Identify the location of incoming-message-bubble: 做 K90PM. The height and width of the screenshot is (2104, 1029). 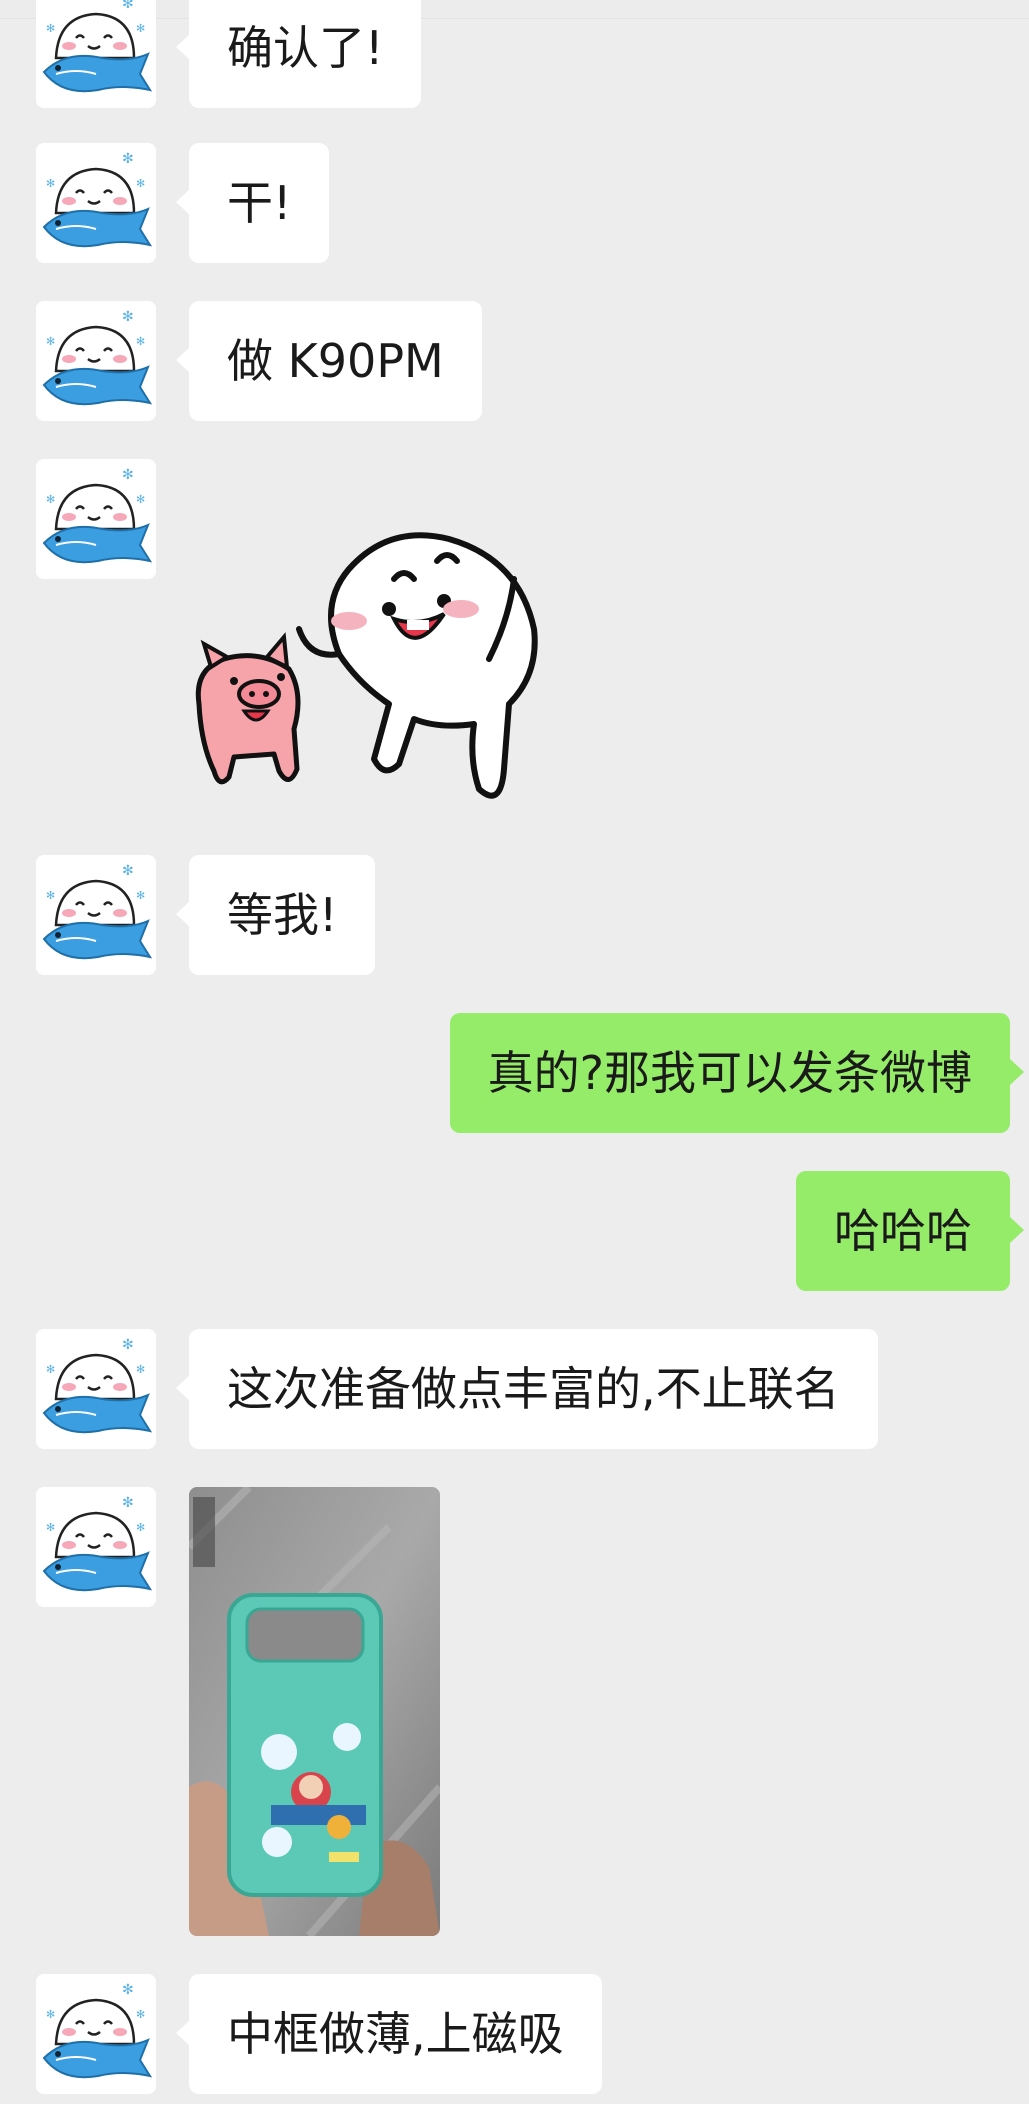
(329, 361).